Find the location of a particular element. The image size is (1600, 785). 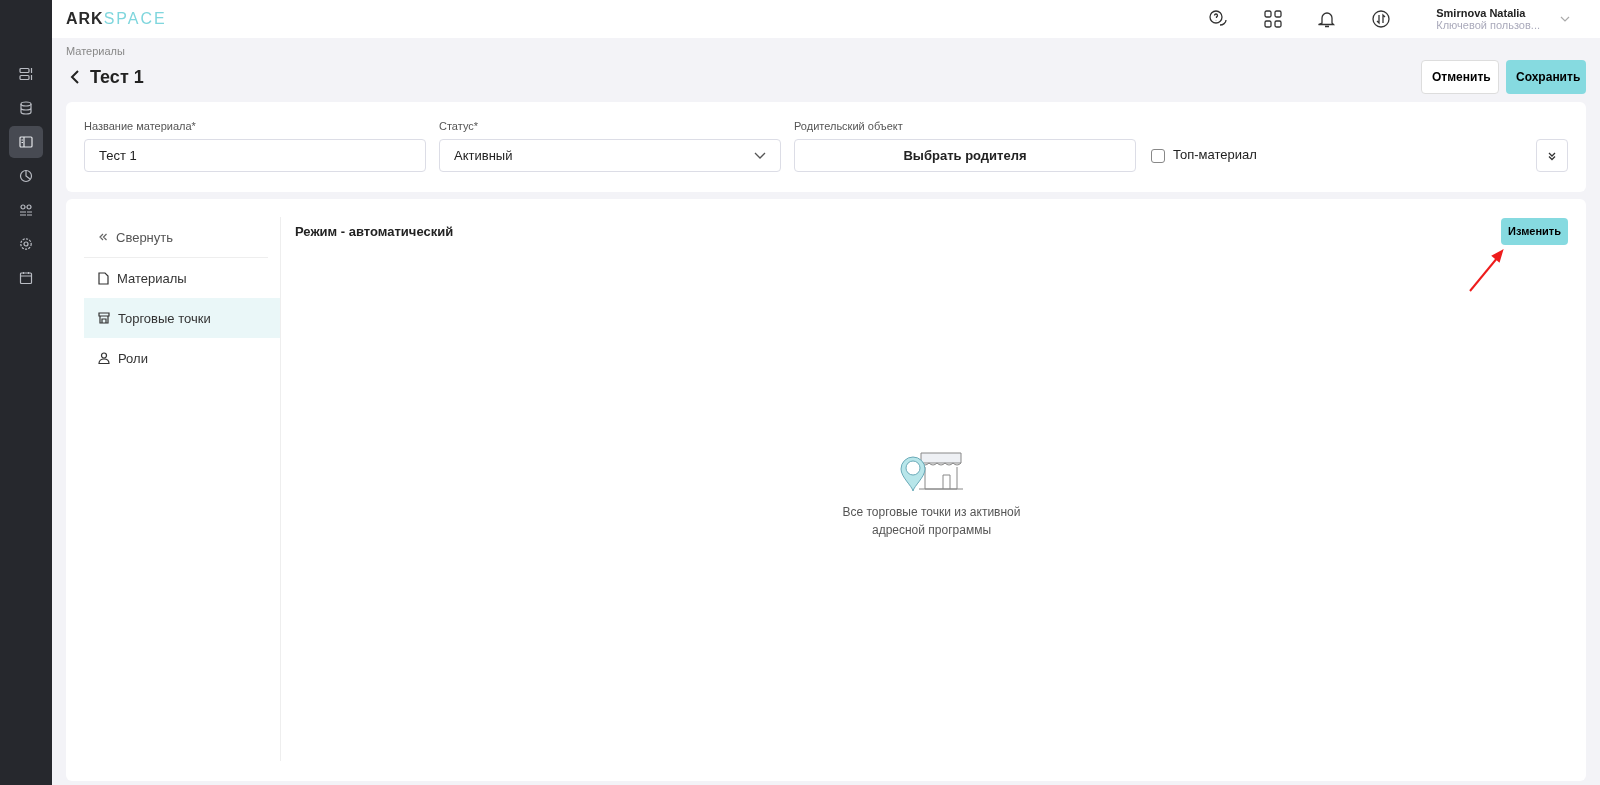

users-icon is located at coordinates (26, 210).